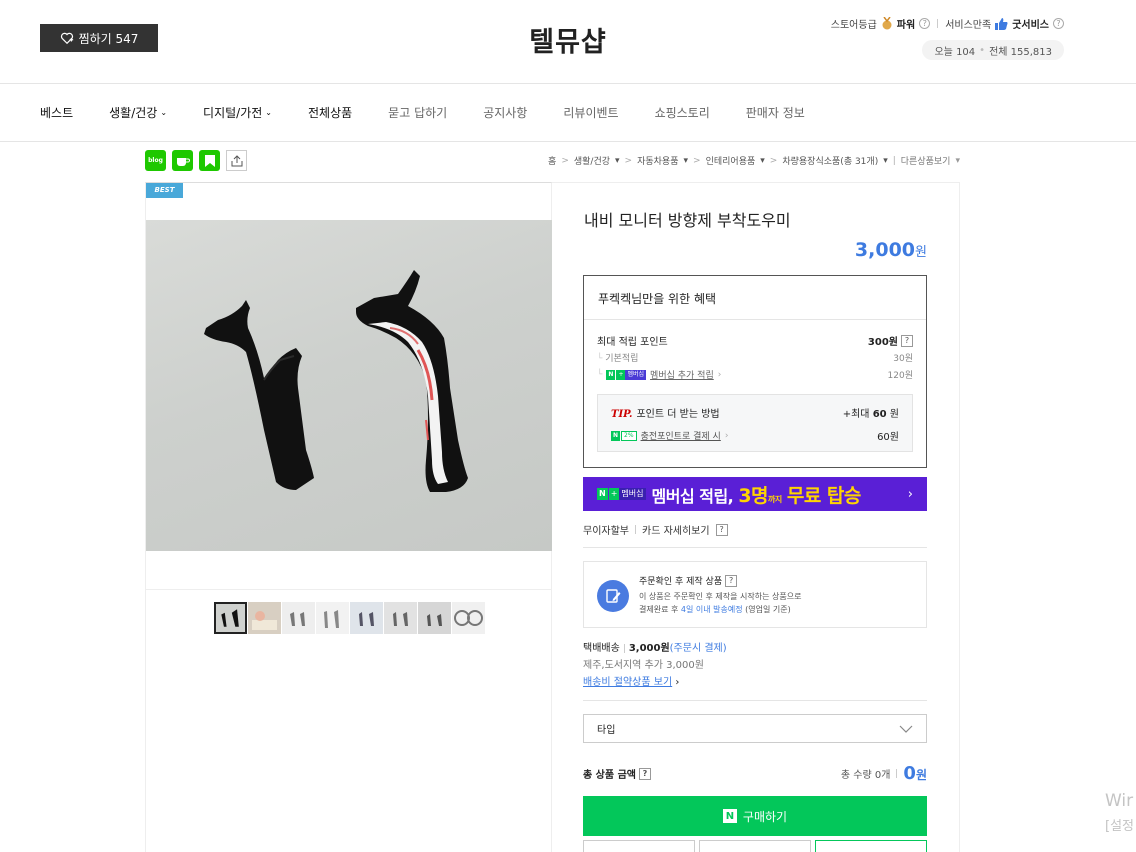 The width and height of the screenshot is (1136, 852). What do you see at coordinates (921, 775) in the screenshot?
I see `total-amount-unit: 원` at bounding box center [921, 775].